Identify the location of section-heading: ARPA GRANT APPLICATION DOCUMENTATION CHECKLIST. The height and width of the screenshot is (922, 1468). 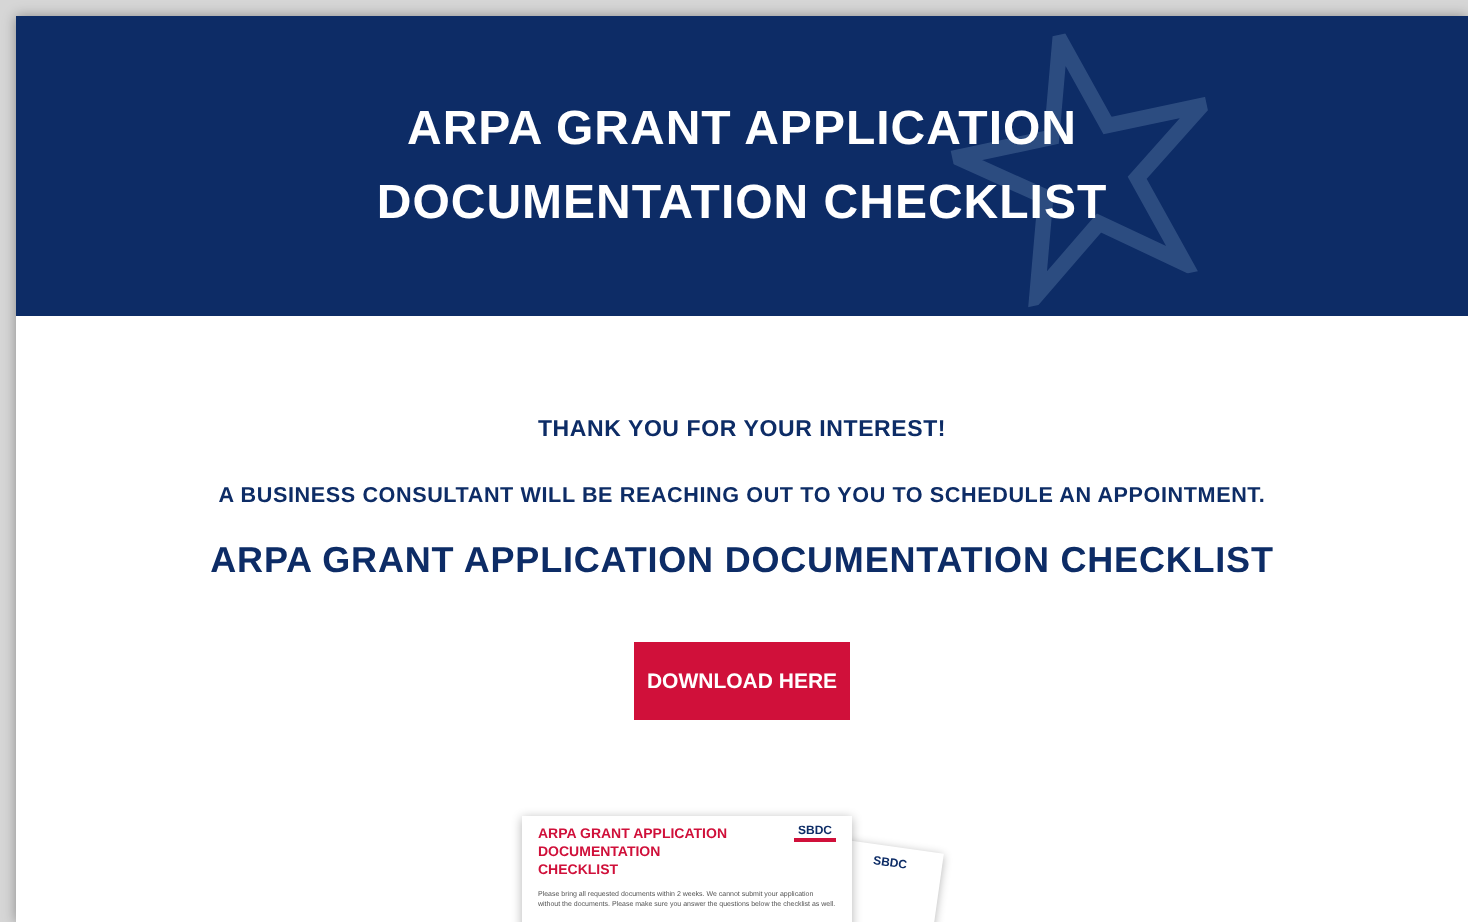
(742, 561).